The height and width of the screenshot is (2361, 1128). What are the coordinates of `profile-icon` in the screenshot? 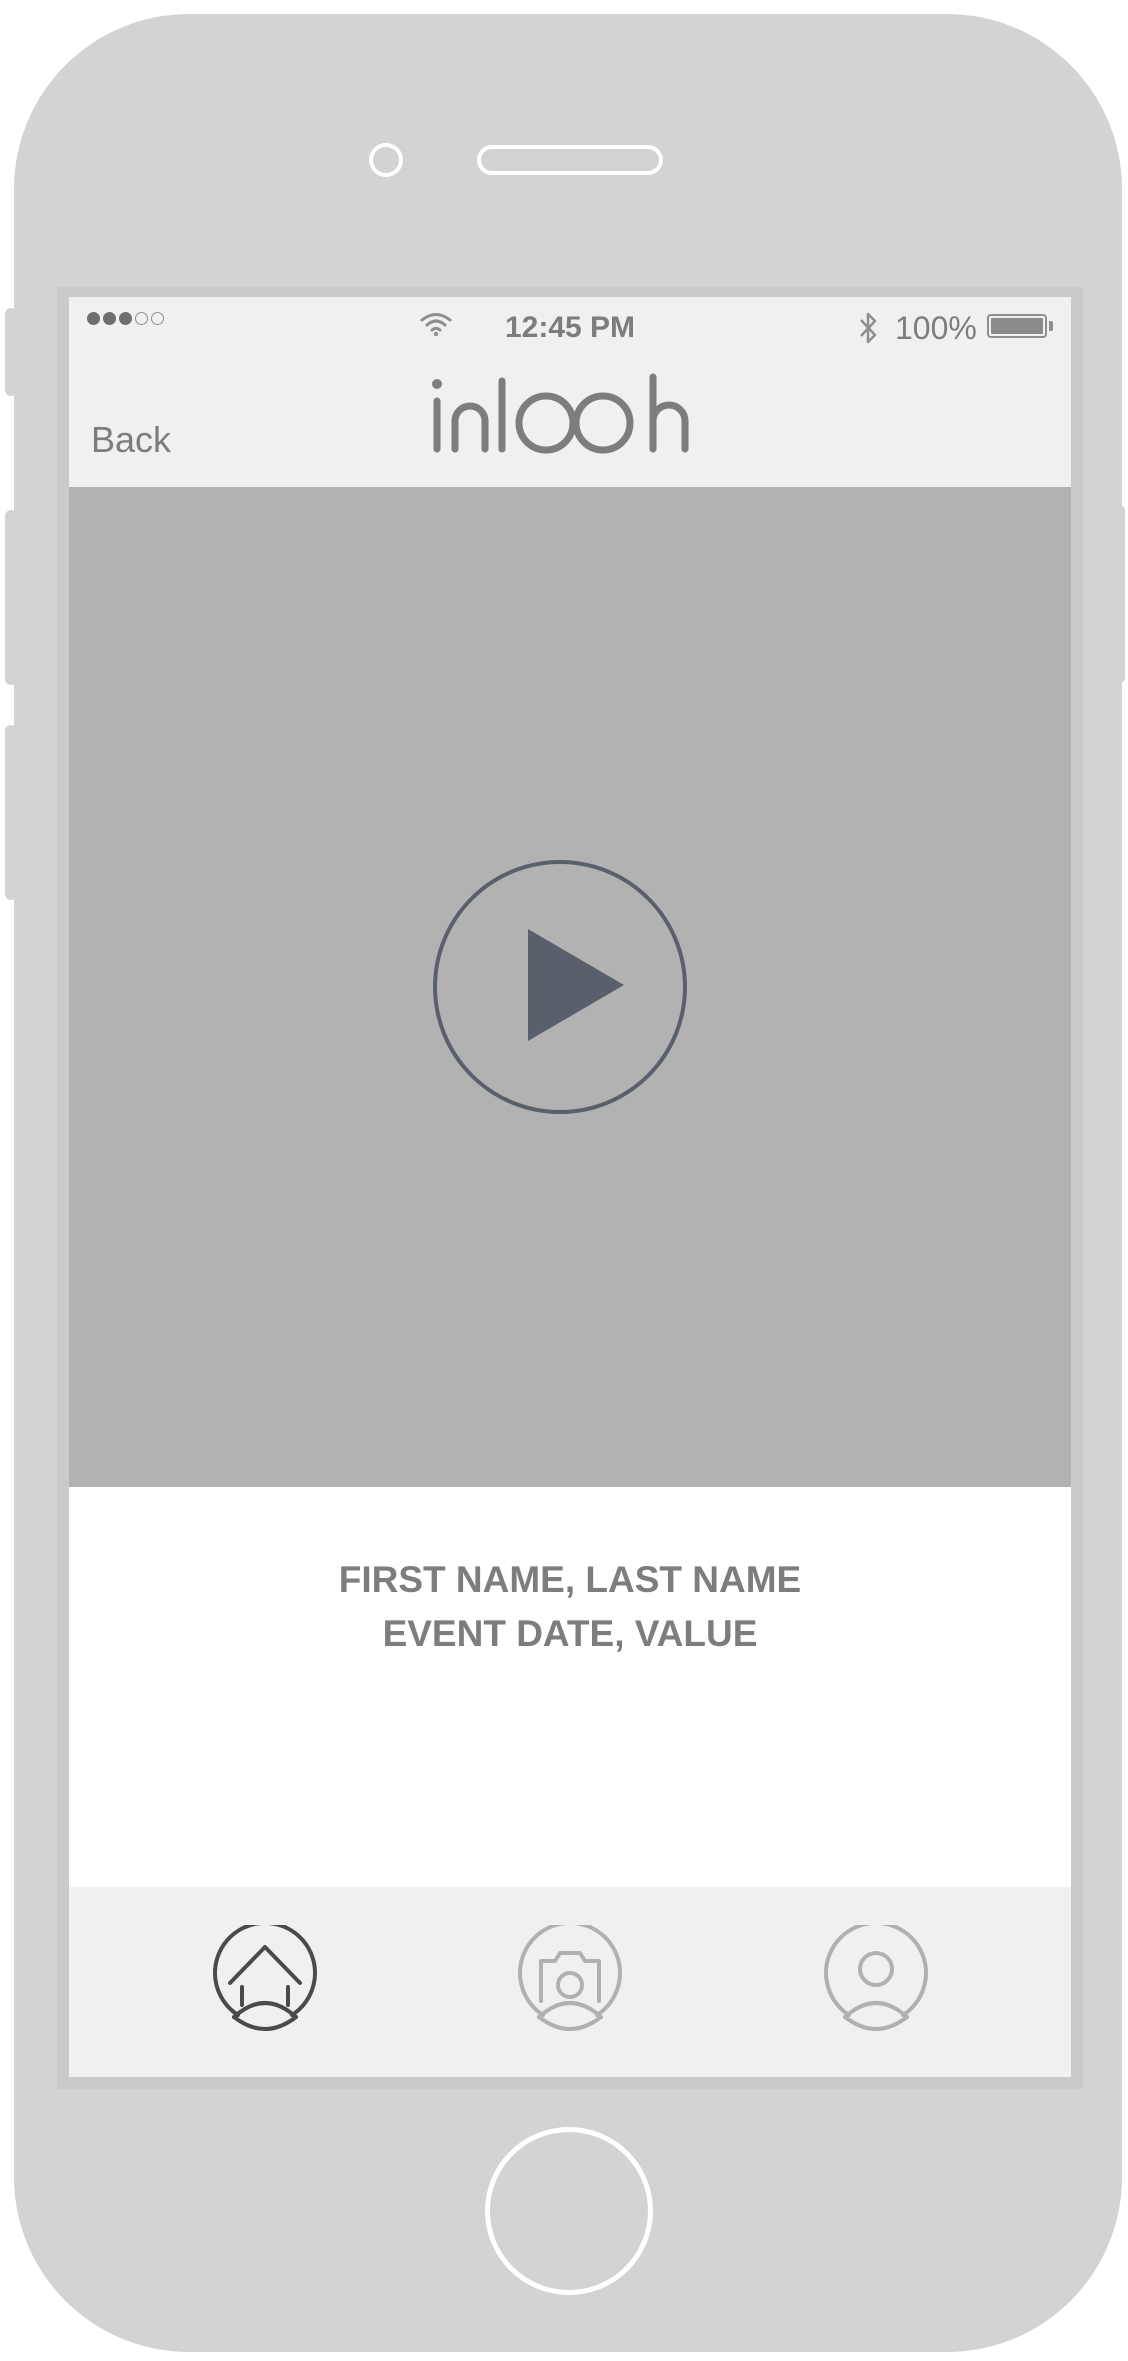 It's located at (876, 1980).